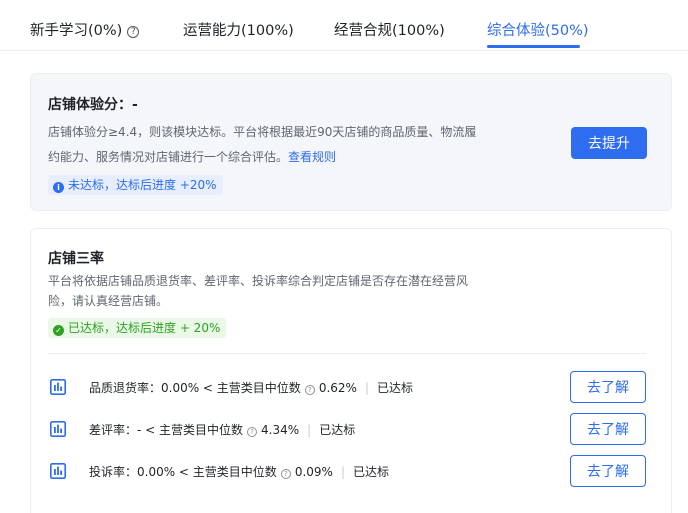 This screenshot has height=513, width=688. Describe the element at coordinates (58, 330) in the screenshot. I see `check-circle-icon: ✓` at that location.